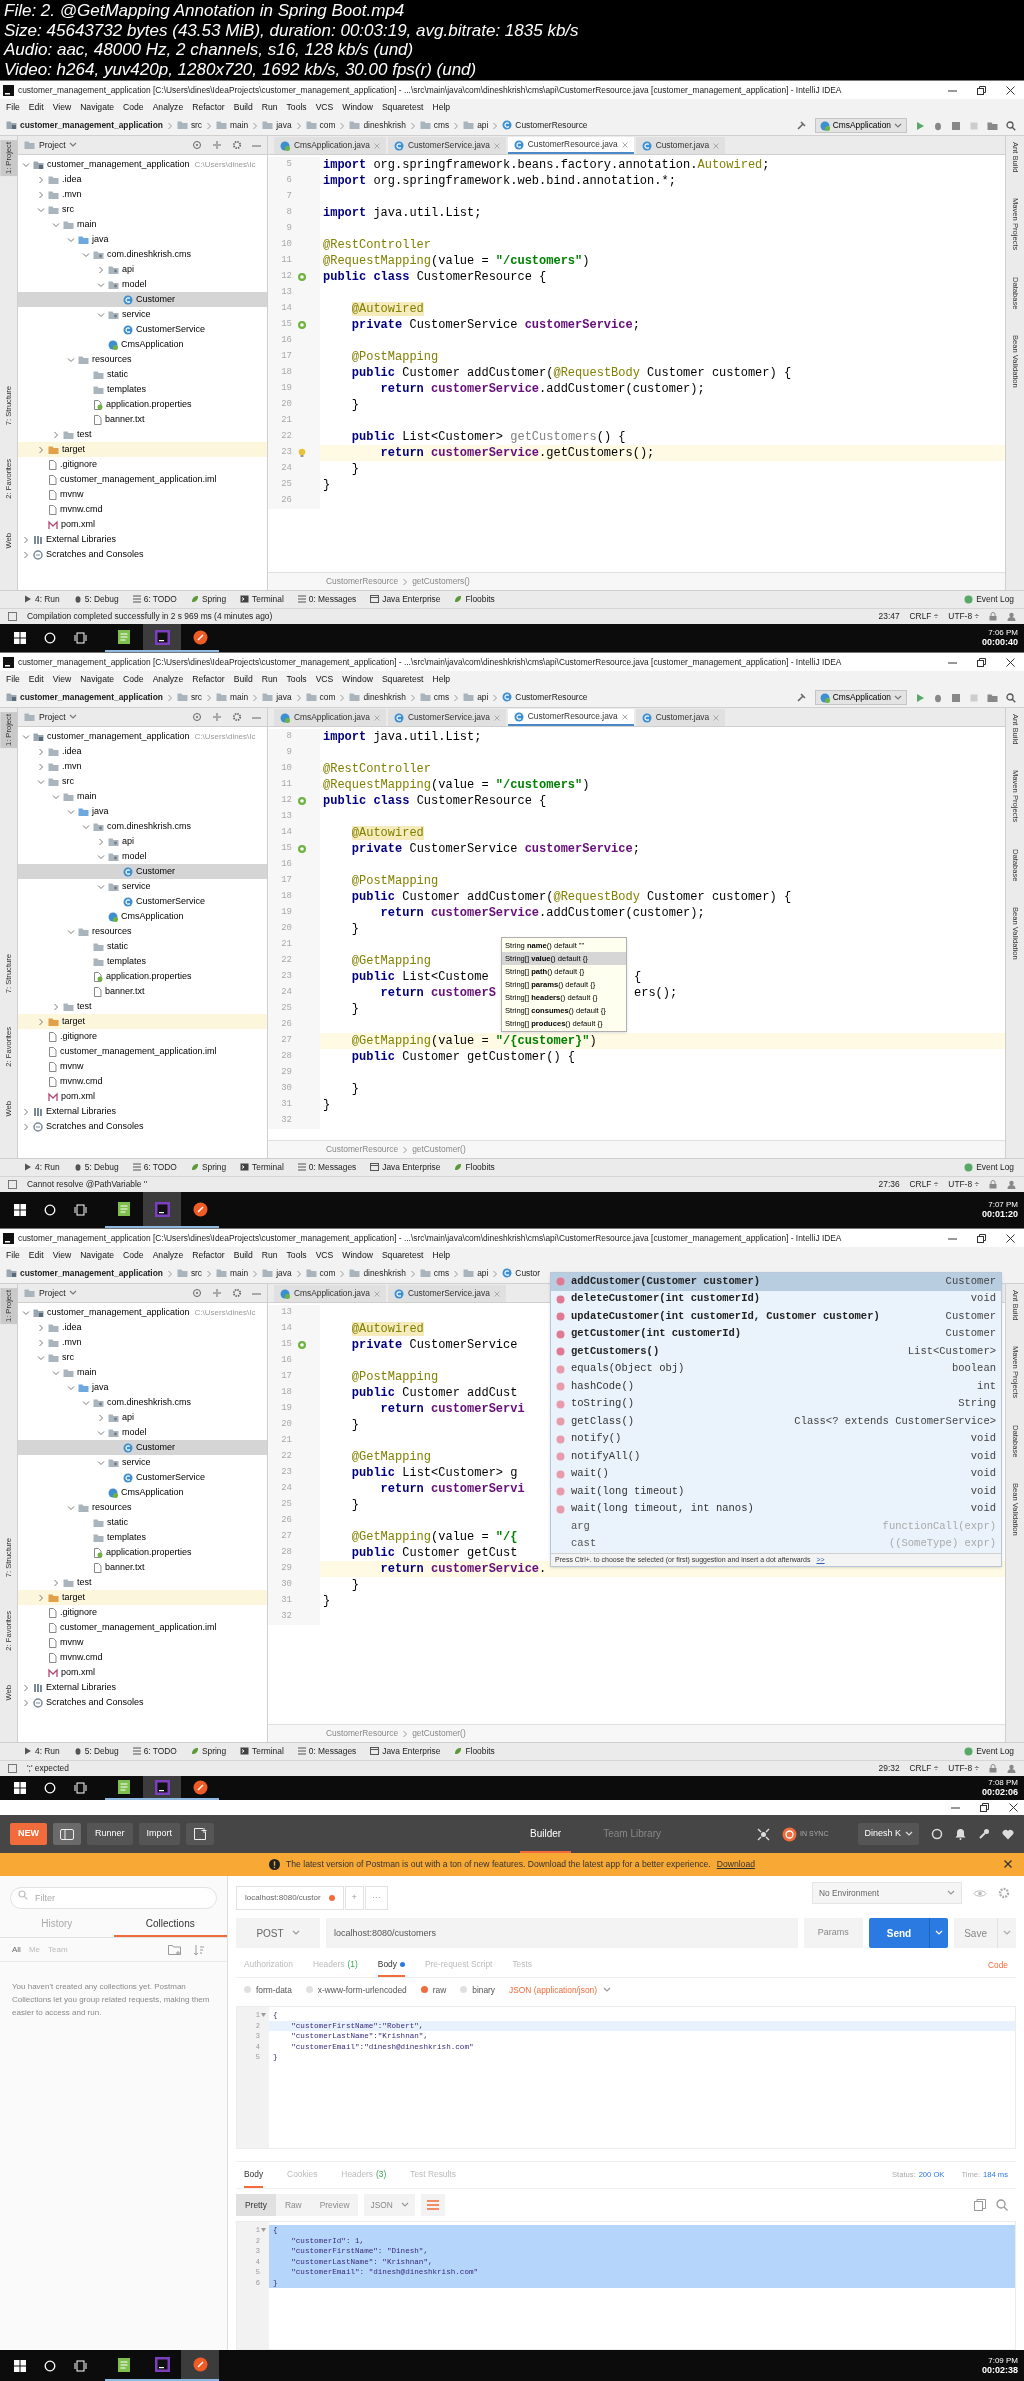  What do you see at coordinates (446, 717) in the screenshot?
I see `editor-tab: CustomerService.java` at bounding box center [446, 717].